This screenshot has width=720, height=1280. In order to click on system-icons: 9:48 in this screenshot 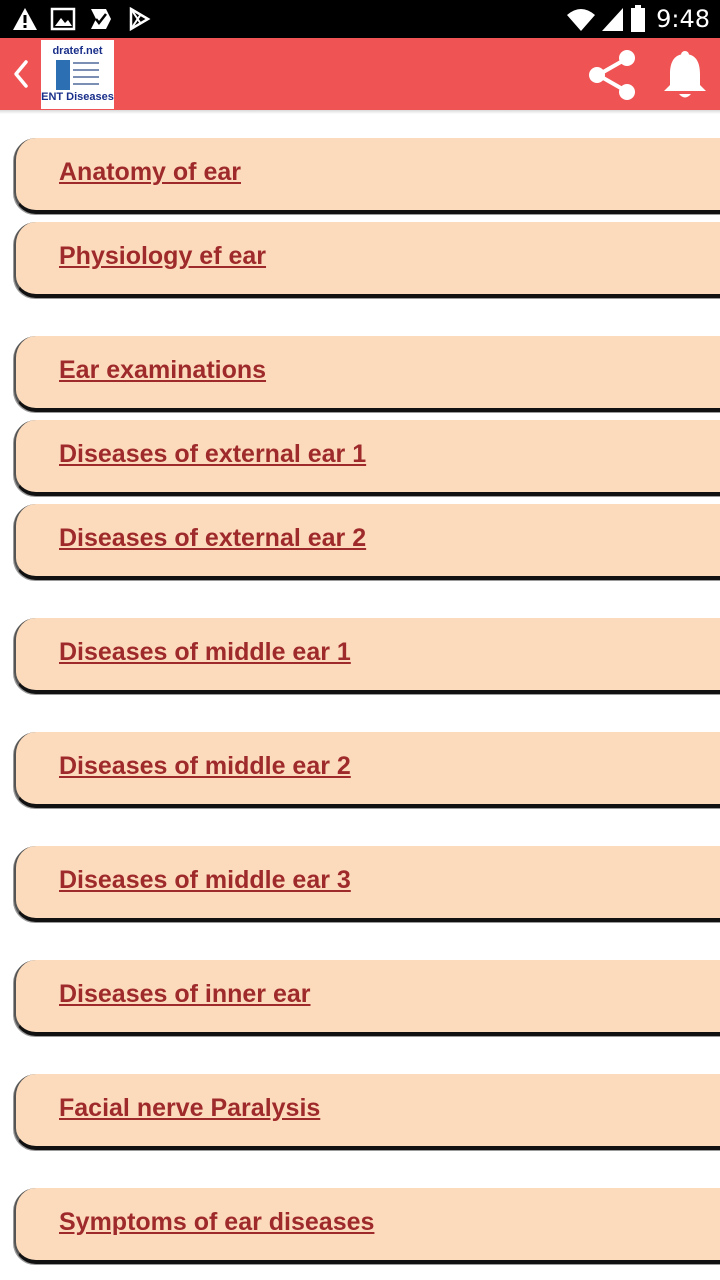, I will do `click(638, 19)`.